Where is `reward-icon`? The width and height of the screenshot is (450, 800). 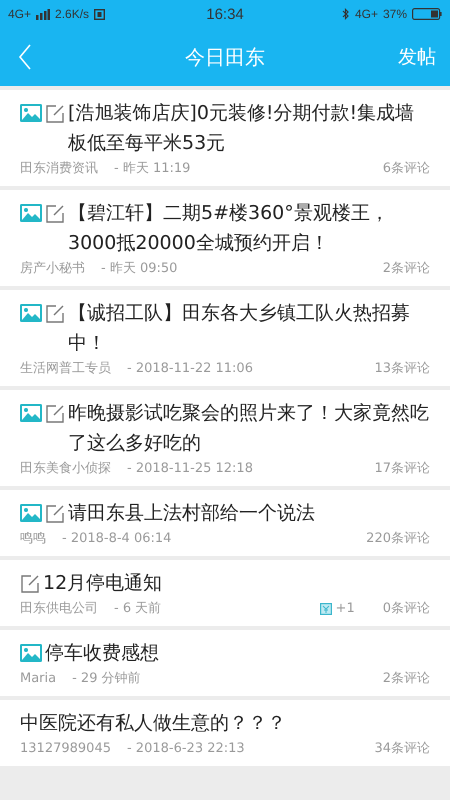
reward-icon is located at coordinates (326, 609).